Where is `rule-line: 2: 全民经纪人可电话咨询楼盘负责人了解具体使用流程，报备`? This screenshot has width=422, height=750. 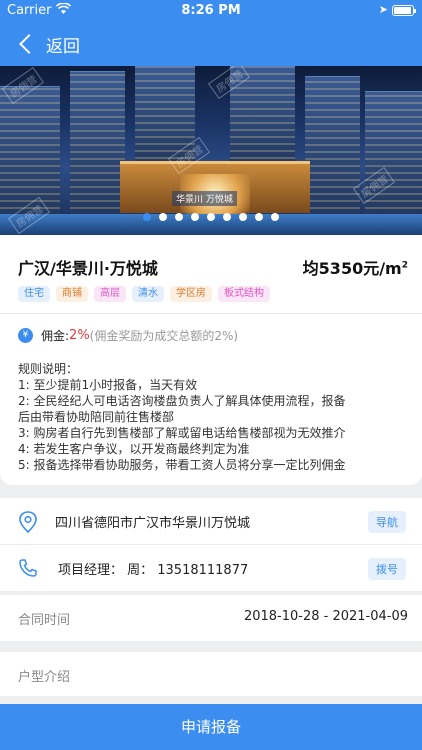
rule-line: 2: 全民经纪人可电话咨询楼盘负责人了解具体使用流程，报备 is located at coordinates (182, 401).